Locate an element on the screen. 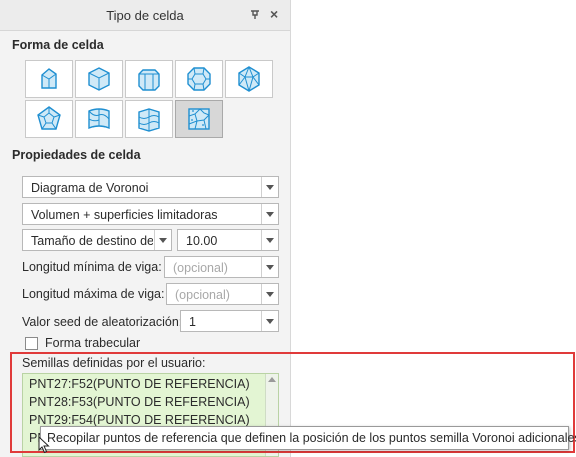 The width and height of the screenshot is (576, 457). voronoi-cell-icon is located at coordinates (199, 119).